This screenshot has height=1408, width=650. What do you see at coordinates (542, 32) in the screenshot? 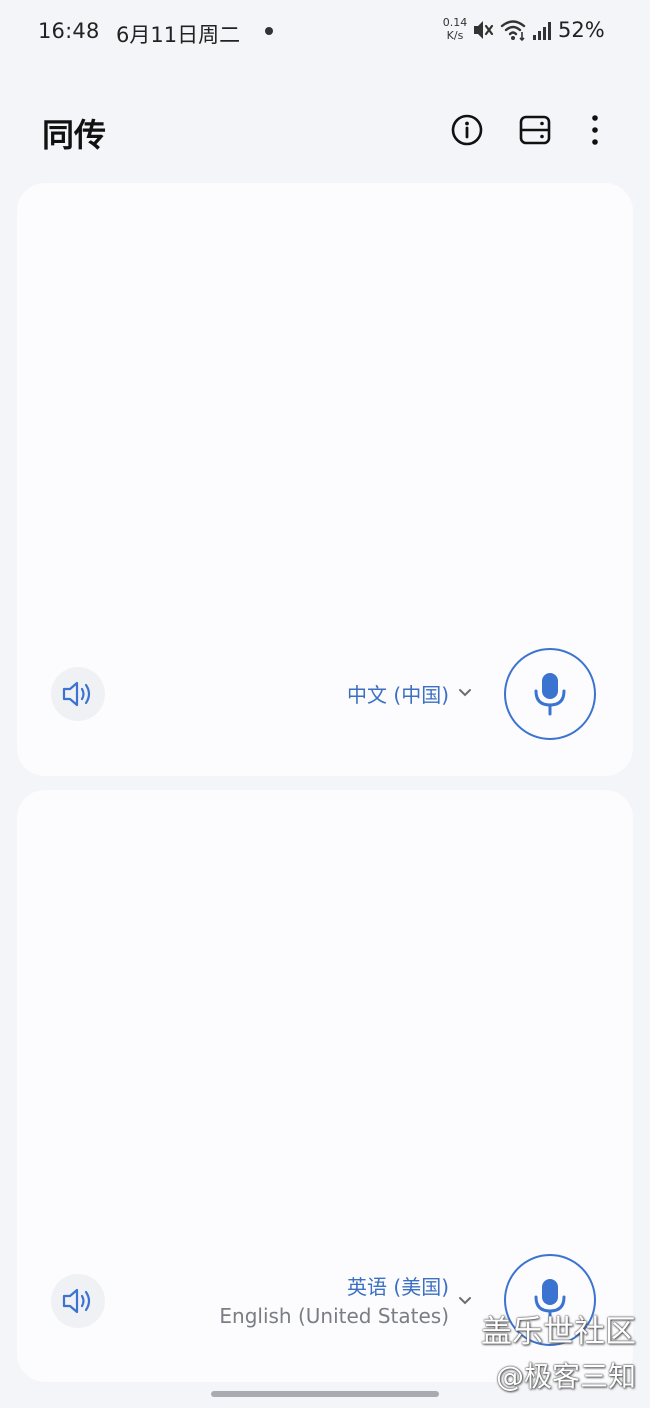
I see `signal-icon` at bounding box center [542, 32].